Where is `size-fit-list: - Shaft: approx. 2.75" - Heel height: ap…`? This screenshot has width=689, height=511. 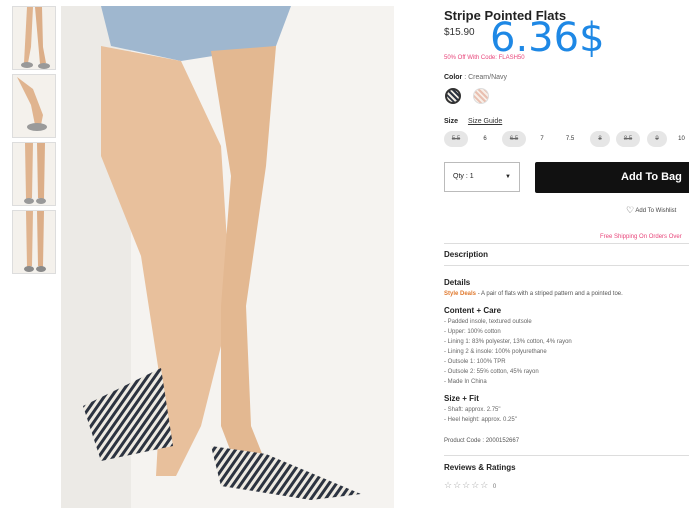
size-fit-list: - Shaft: approx. 2.75" - Heel height: ap… is located at coordinates (480, 415).